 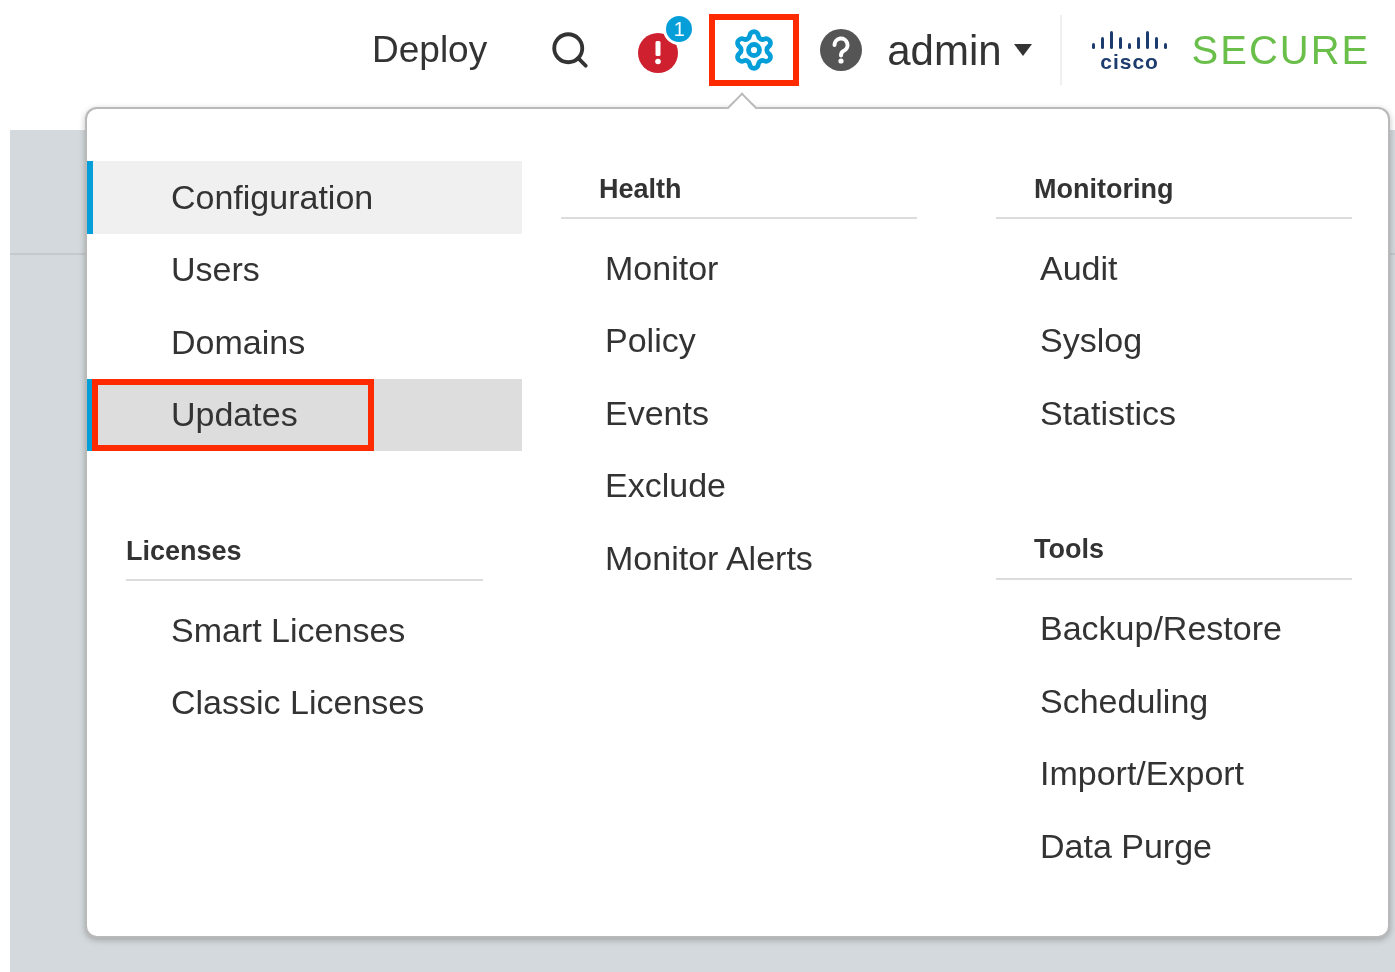 What do you see at coordinates (739, 558) in the screenshot?
I see `menu-item: Monitor Alerts` at bounding box center [739, 558].